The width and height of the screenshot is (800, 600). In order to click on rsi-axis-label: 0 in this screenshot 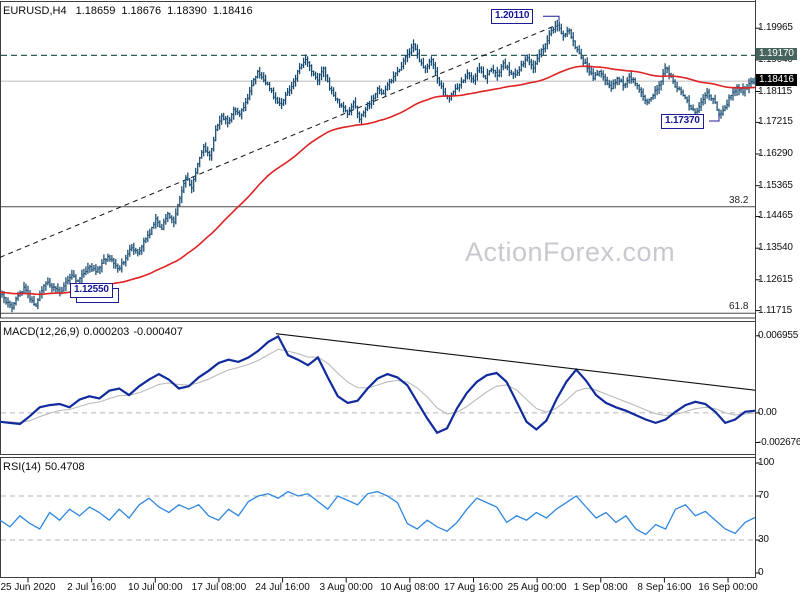, I will do `click(761, 572)`.